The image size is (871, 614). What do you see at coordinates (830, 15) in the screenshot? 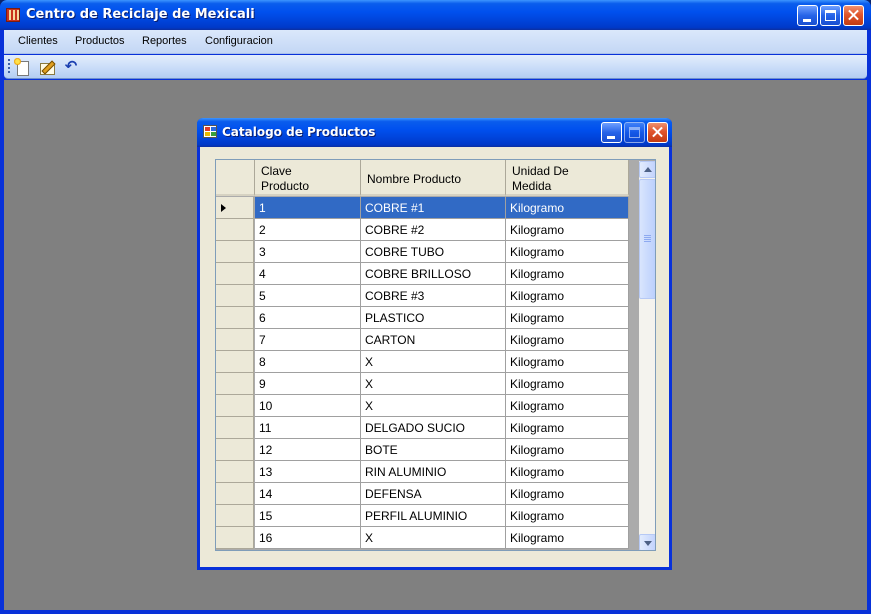
I see `maximize-button` at bounding box center [830, 15].